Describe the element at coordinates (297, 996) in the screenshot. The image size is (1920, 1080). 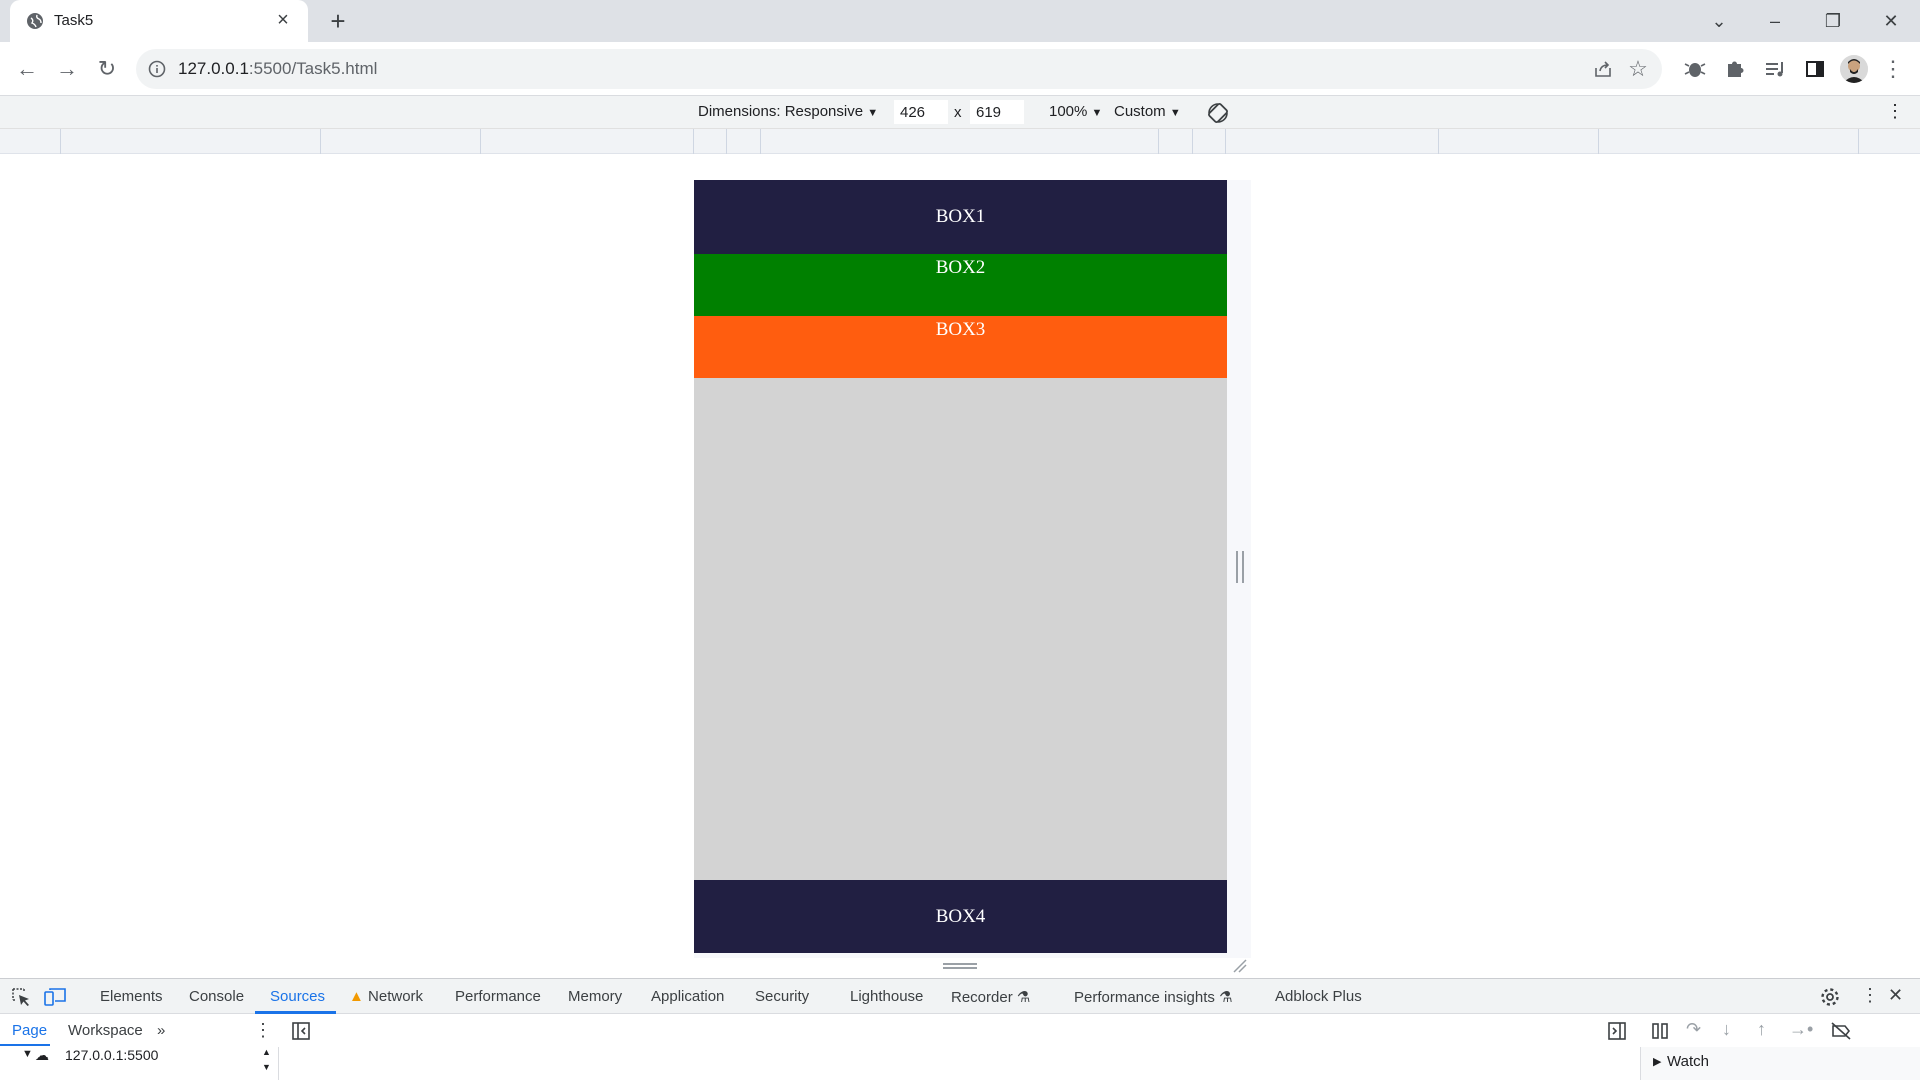
I see `tab-sources: Sources` at that location.